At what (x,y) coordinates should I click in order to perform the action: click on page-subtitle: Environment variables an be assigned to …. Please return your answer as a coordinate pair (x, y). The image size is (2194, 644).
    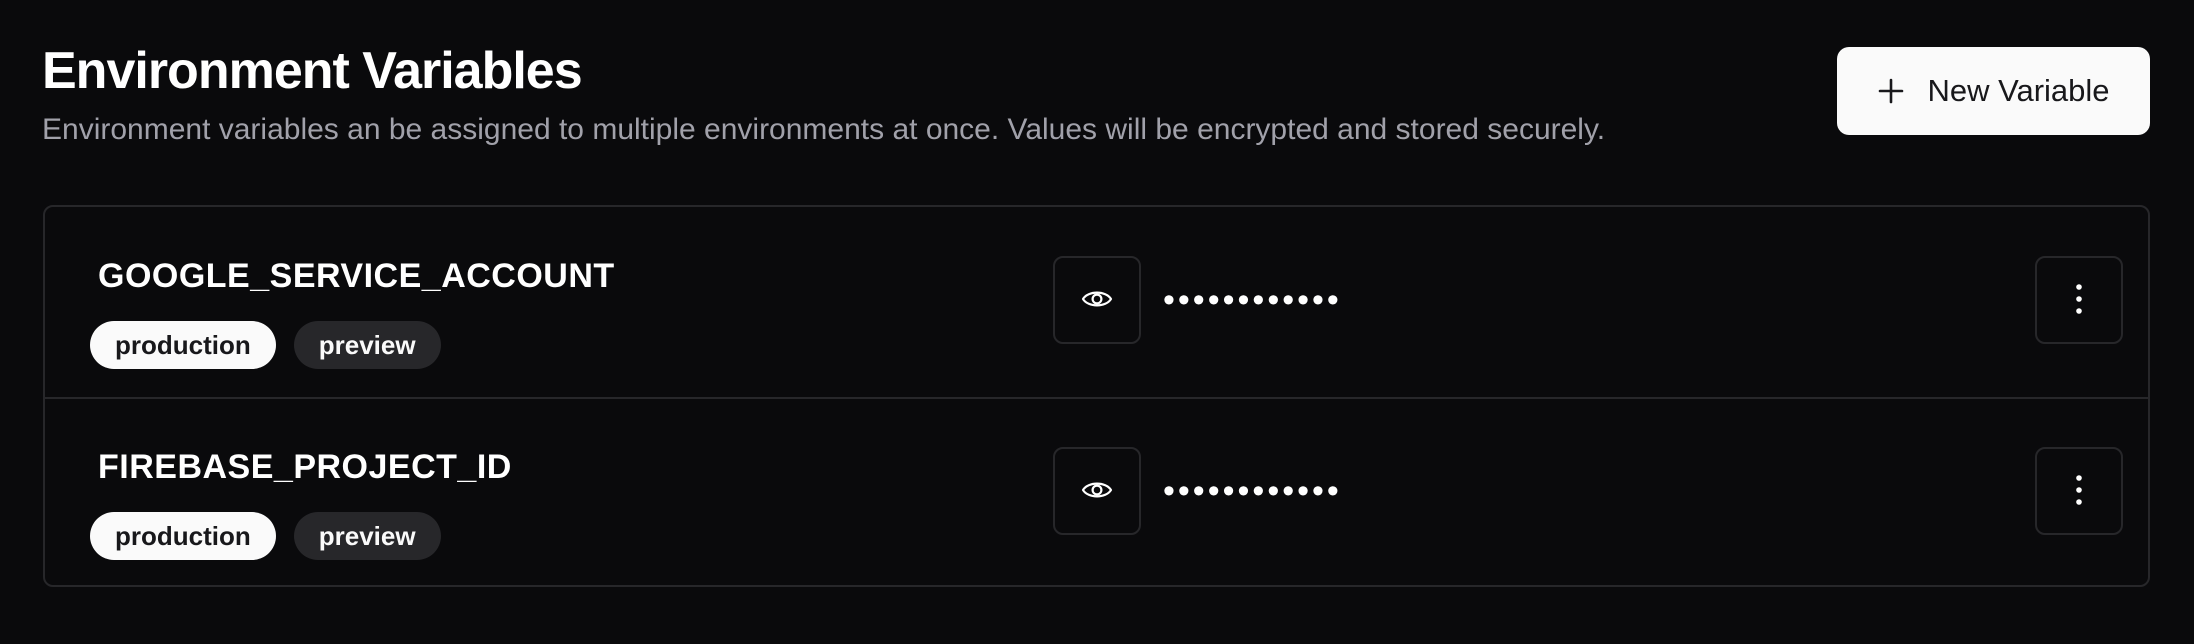
    Looking at the image, I should click on (824, 129).